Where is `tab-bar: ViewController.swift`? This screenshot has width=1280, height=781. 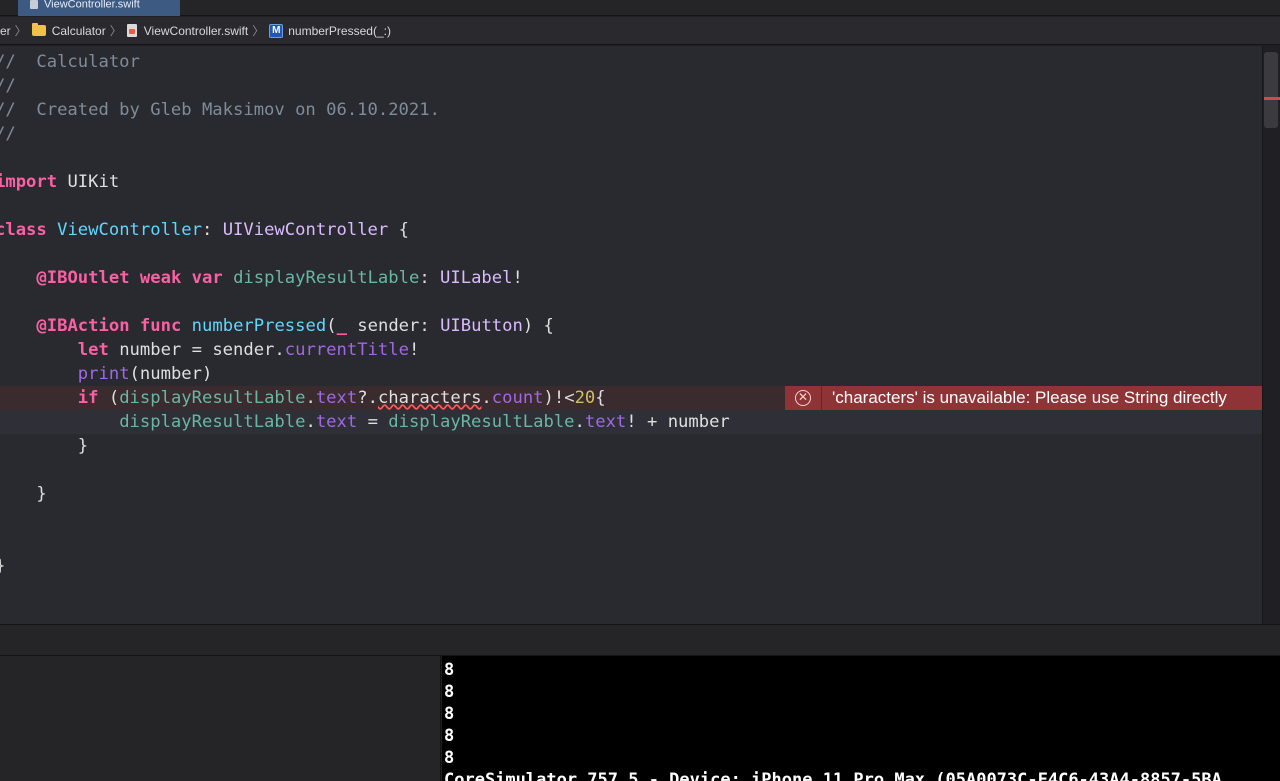 tab-bar: ViewController.swift is located at coordinates (640, 8).